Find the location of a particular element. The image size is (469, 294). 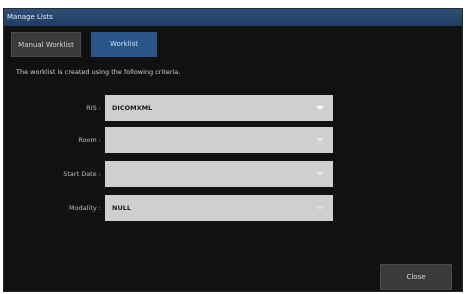

room-row: Room : is located at coordinates (233, 140).